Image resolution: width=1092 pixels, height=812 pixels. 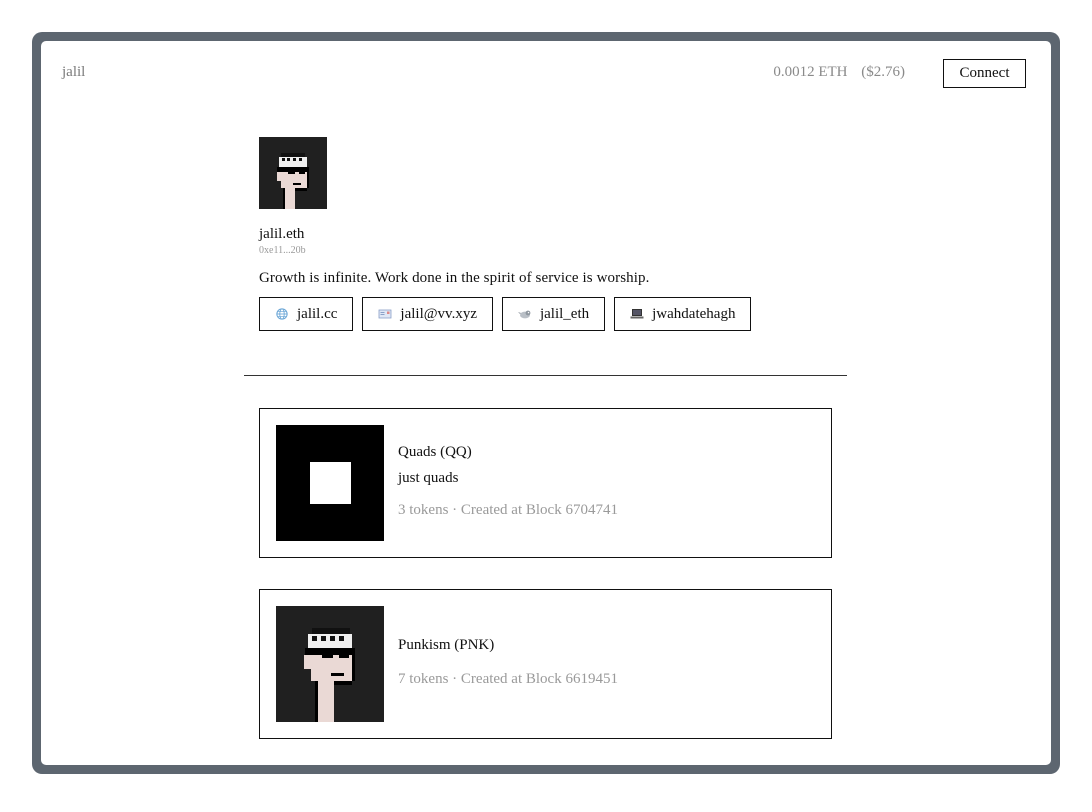 I want to click on usd-balance: ($2.76), so click(x=883, y=72).